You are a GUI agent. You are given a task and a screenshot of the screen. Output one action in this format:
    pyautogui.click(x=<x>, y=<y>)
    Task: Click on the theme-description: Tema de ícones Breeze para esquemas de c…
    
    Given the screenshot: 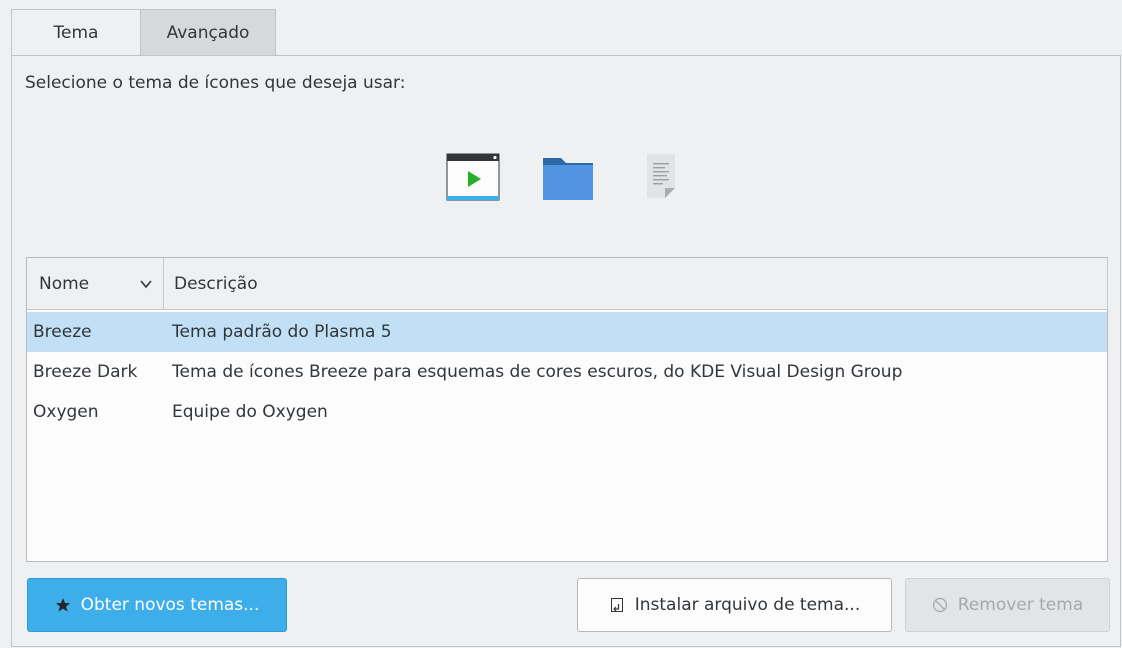 What is the action you would take?
    pyautogui.click(x=537, y=372)
    